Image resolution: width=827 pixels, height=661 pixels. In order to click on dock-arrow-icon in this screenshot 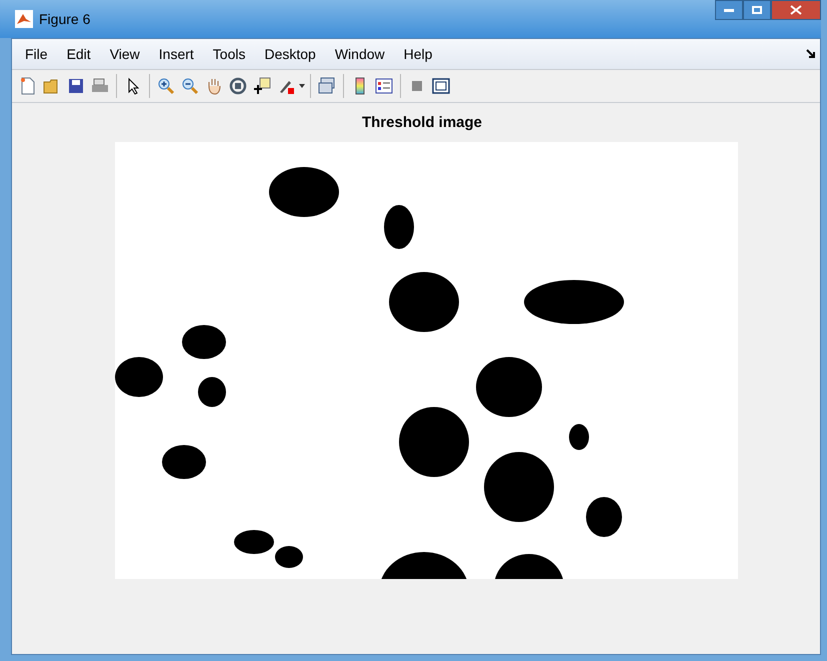, I will do `click(811, 54)`.